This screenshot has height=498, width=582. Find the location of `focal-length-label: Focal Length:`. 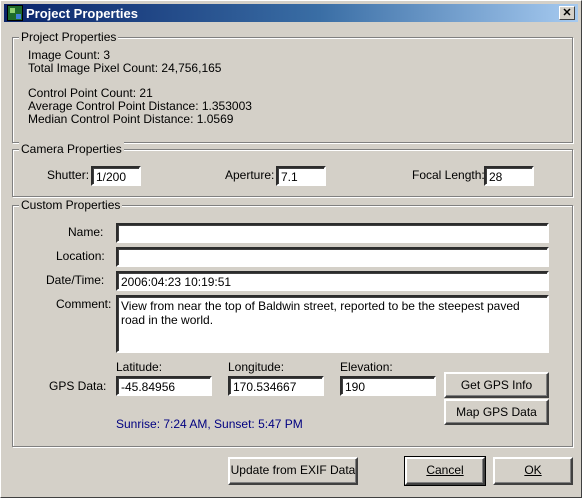

focal-length-label: Focal Length: is located at coordinates (448, 175).